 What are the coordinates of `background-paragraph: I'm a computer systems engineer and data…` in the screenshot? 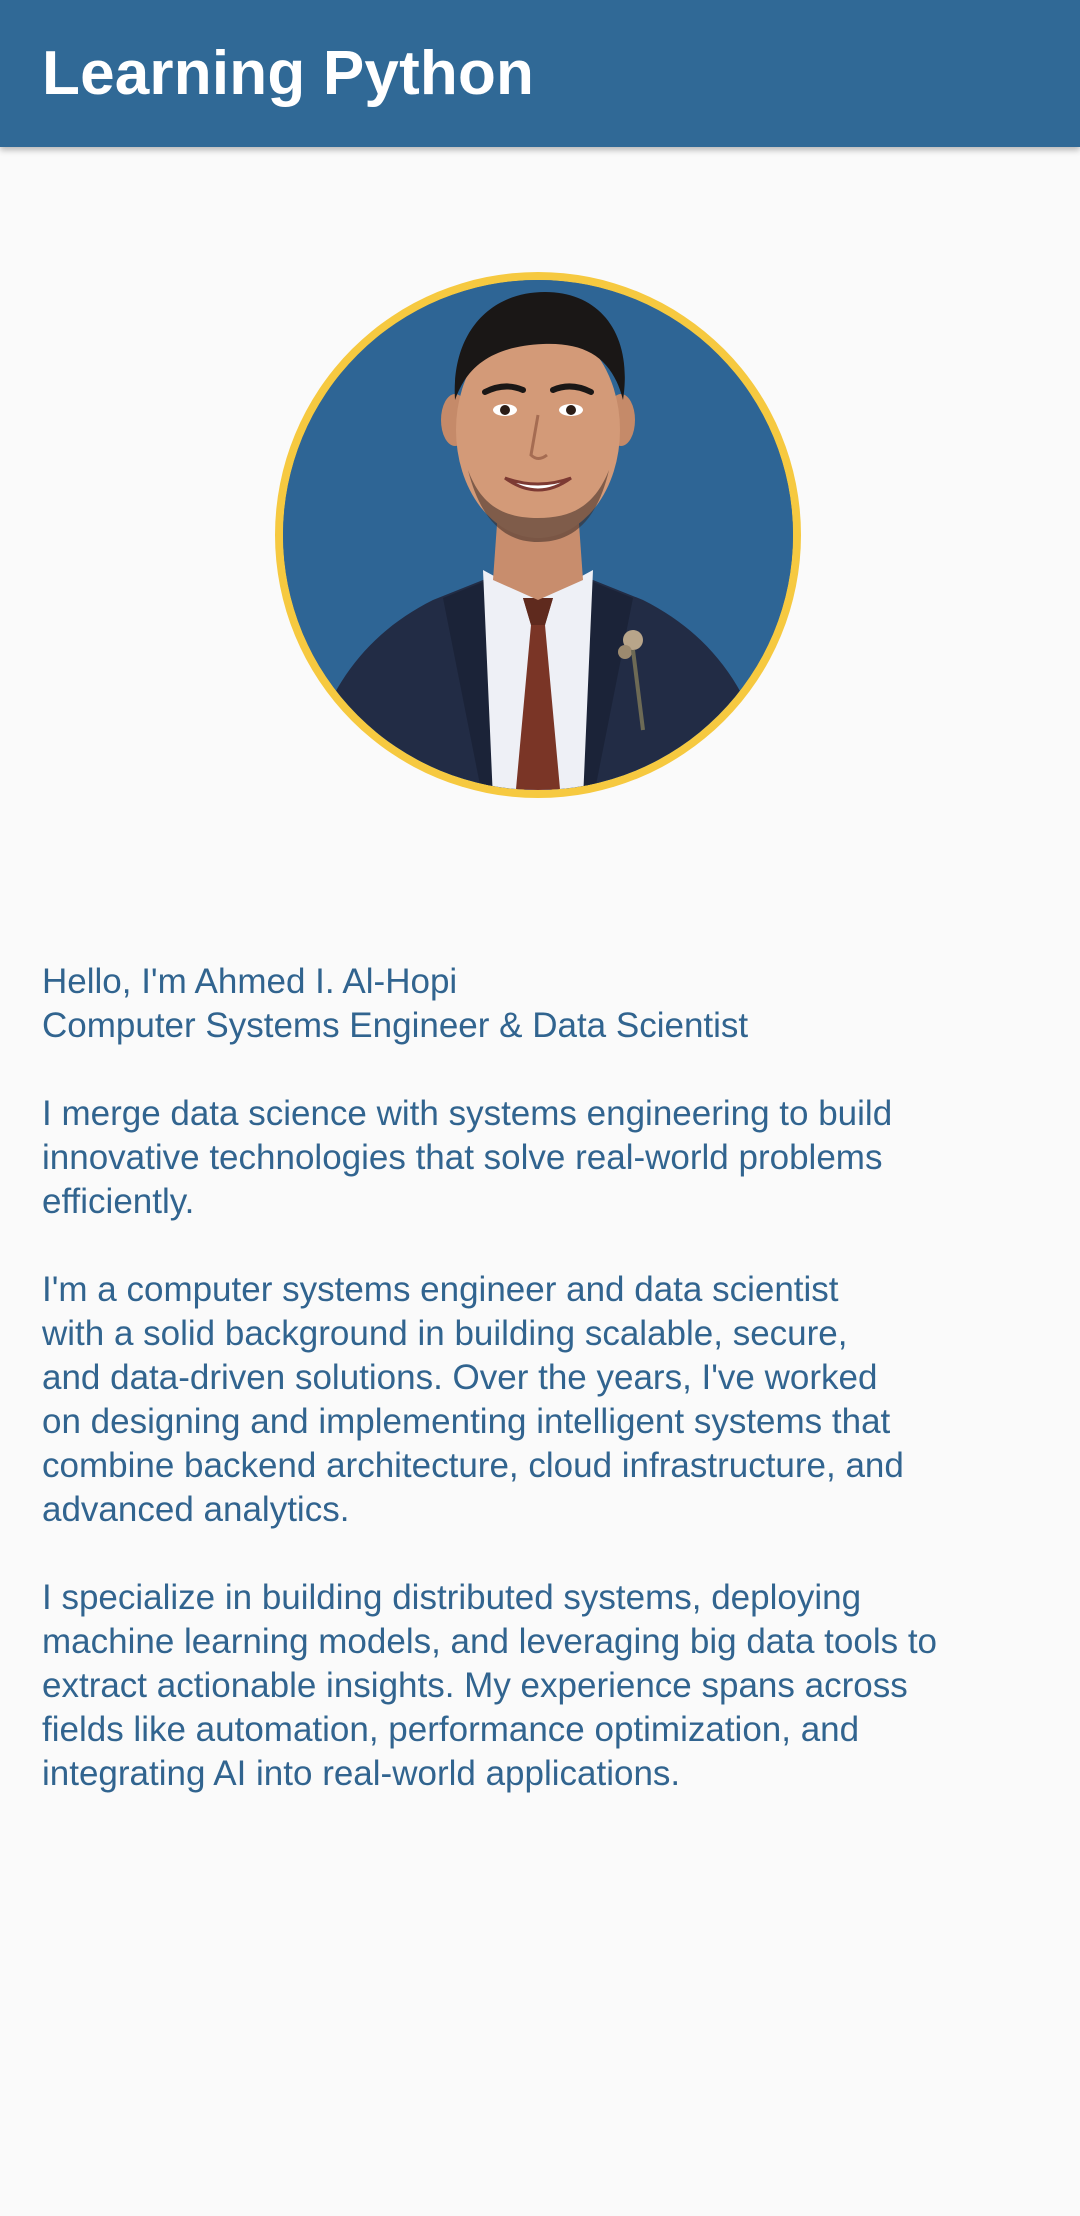 It's located at (473, 1399).